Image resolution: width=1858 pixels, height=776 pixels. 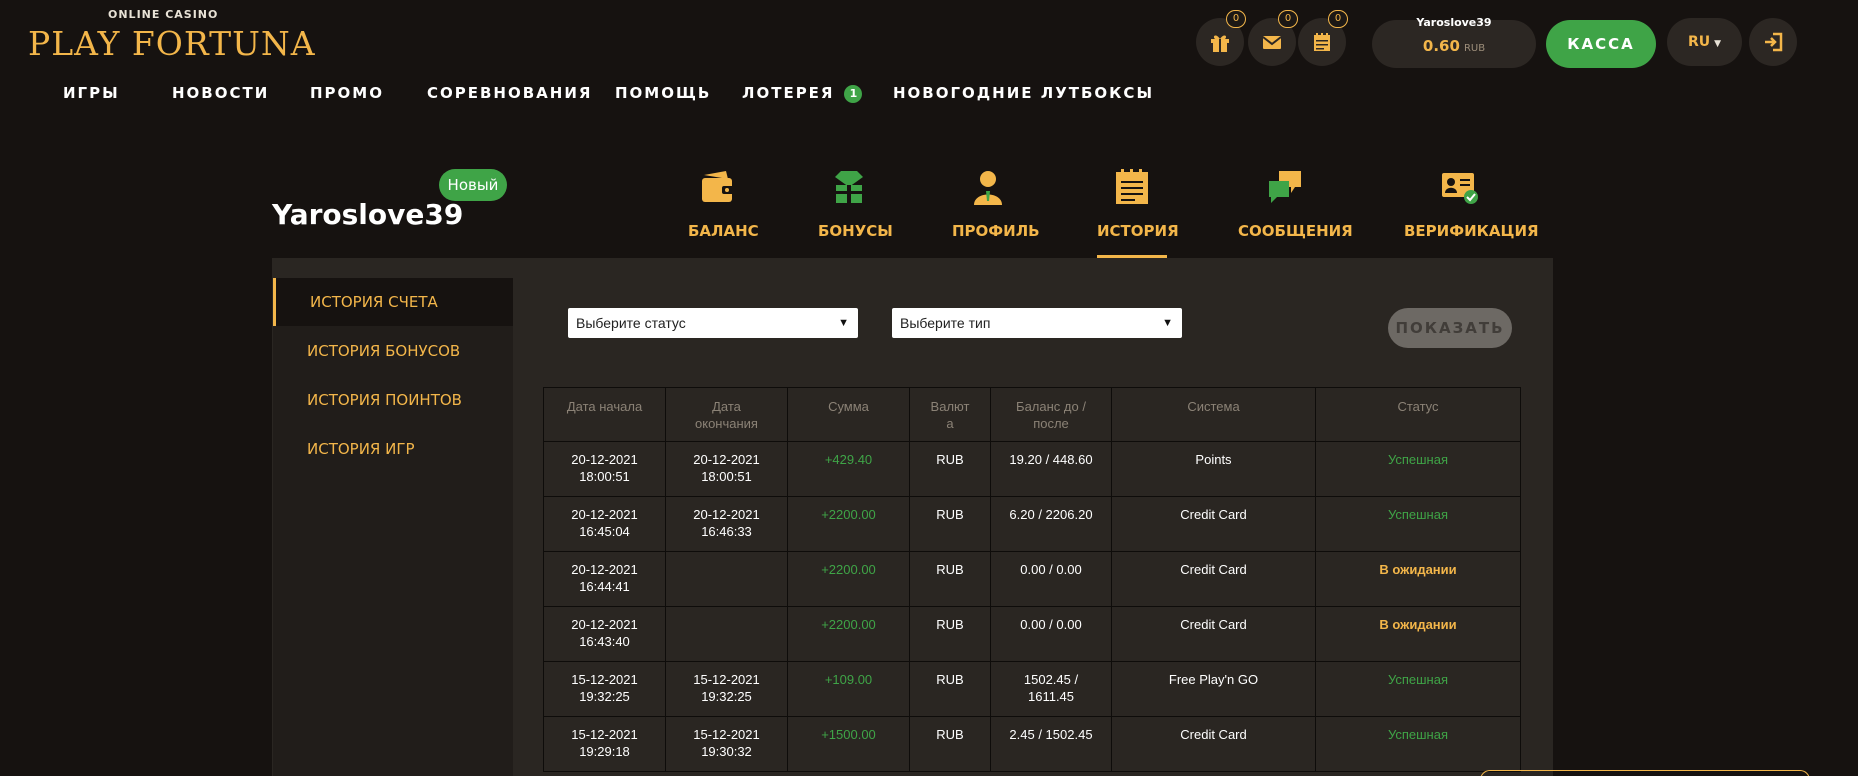 I want to click on cell-amount: +2200.00, so click(x=848, y=634).